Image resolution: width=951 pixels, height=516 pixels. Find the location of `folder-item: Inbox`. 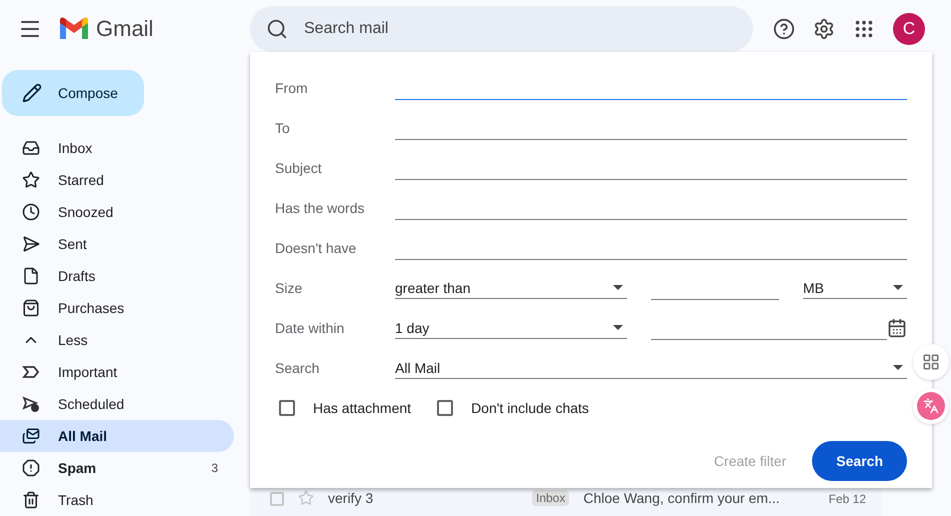

folder-item: Inbox is located at coordinates (117, 148).